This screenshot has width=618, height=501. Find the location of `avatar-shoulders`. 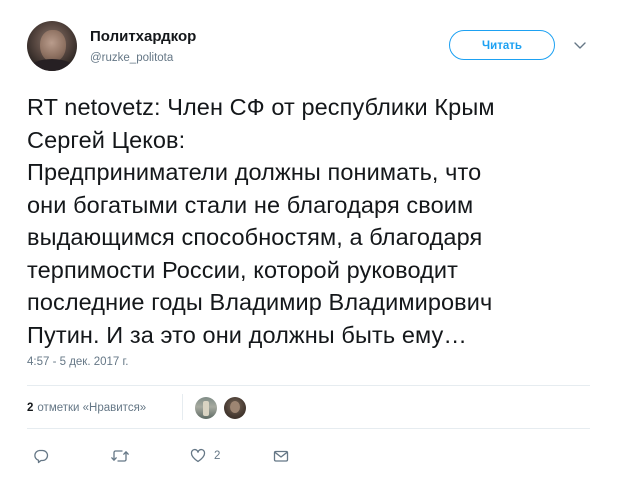

avatar-shoulders is located at coordinates (52, 65).